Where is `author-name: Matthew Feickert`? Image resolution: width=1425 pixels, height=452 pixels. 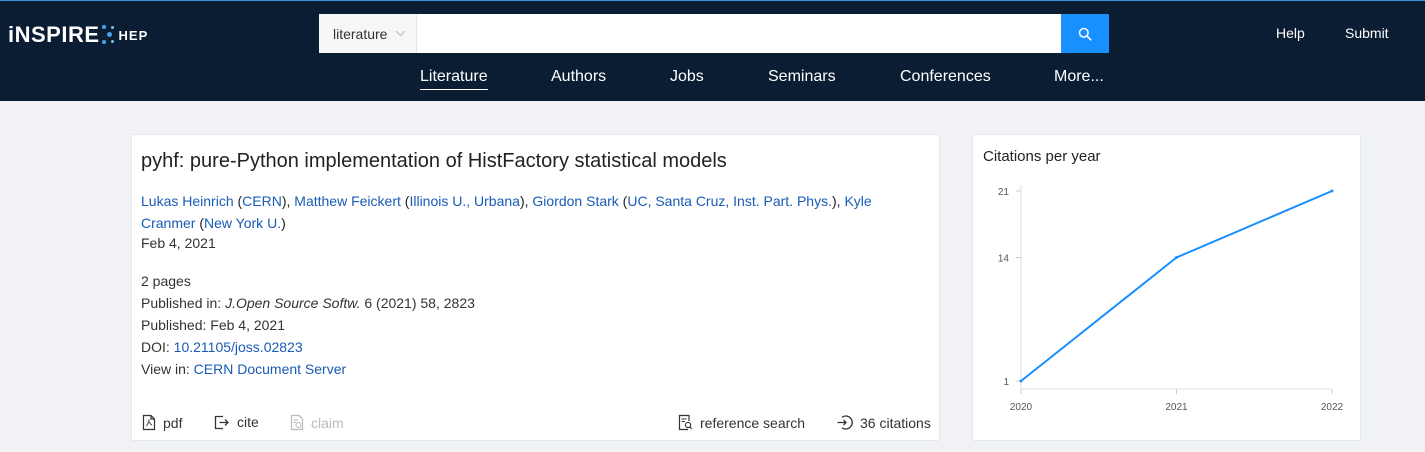 author-name: Matthew Feickert is located at coordinates (347, 201).